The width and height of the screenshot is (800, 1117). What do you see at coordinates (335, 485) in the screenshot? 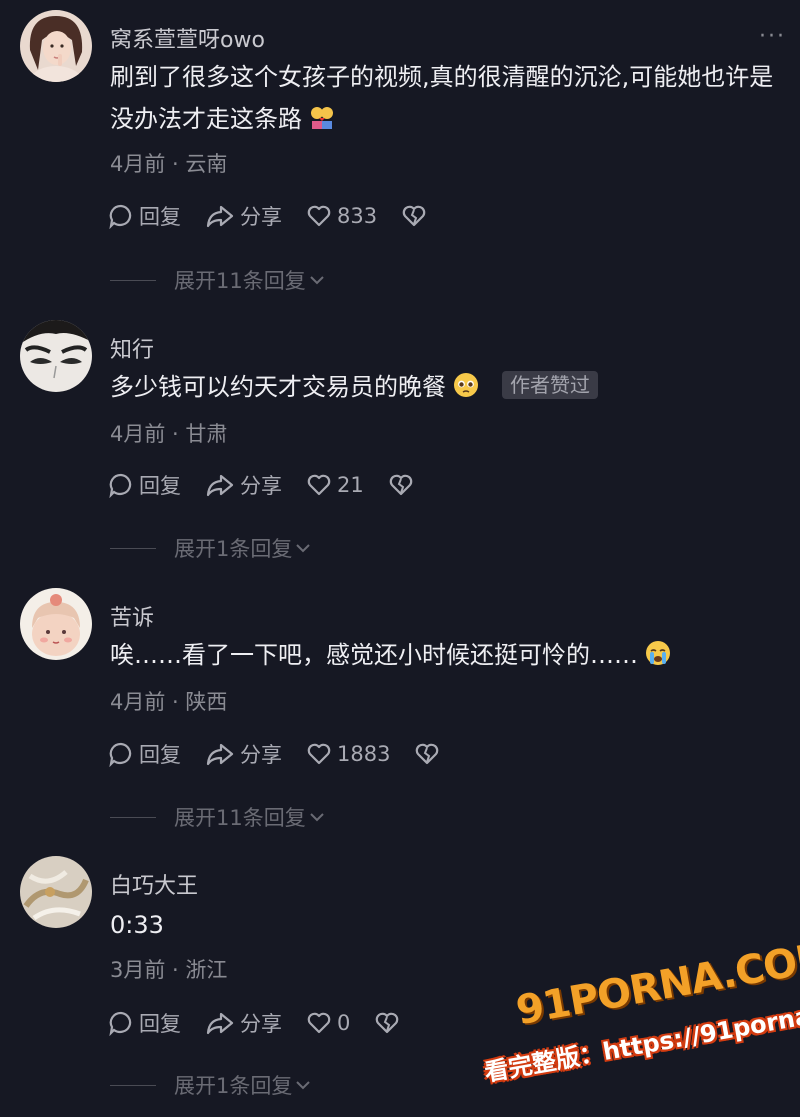
I see `like-button: 21` at bounding box center [335, 485].